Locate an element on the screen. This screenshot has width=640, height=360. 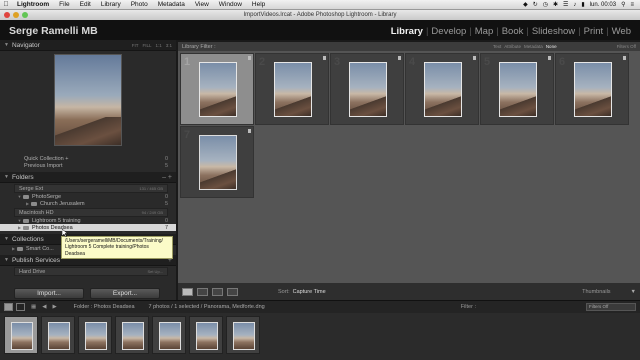
module-library: Library is located at coordinates (407, 31).